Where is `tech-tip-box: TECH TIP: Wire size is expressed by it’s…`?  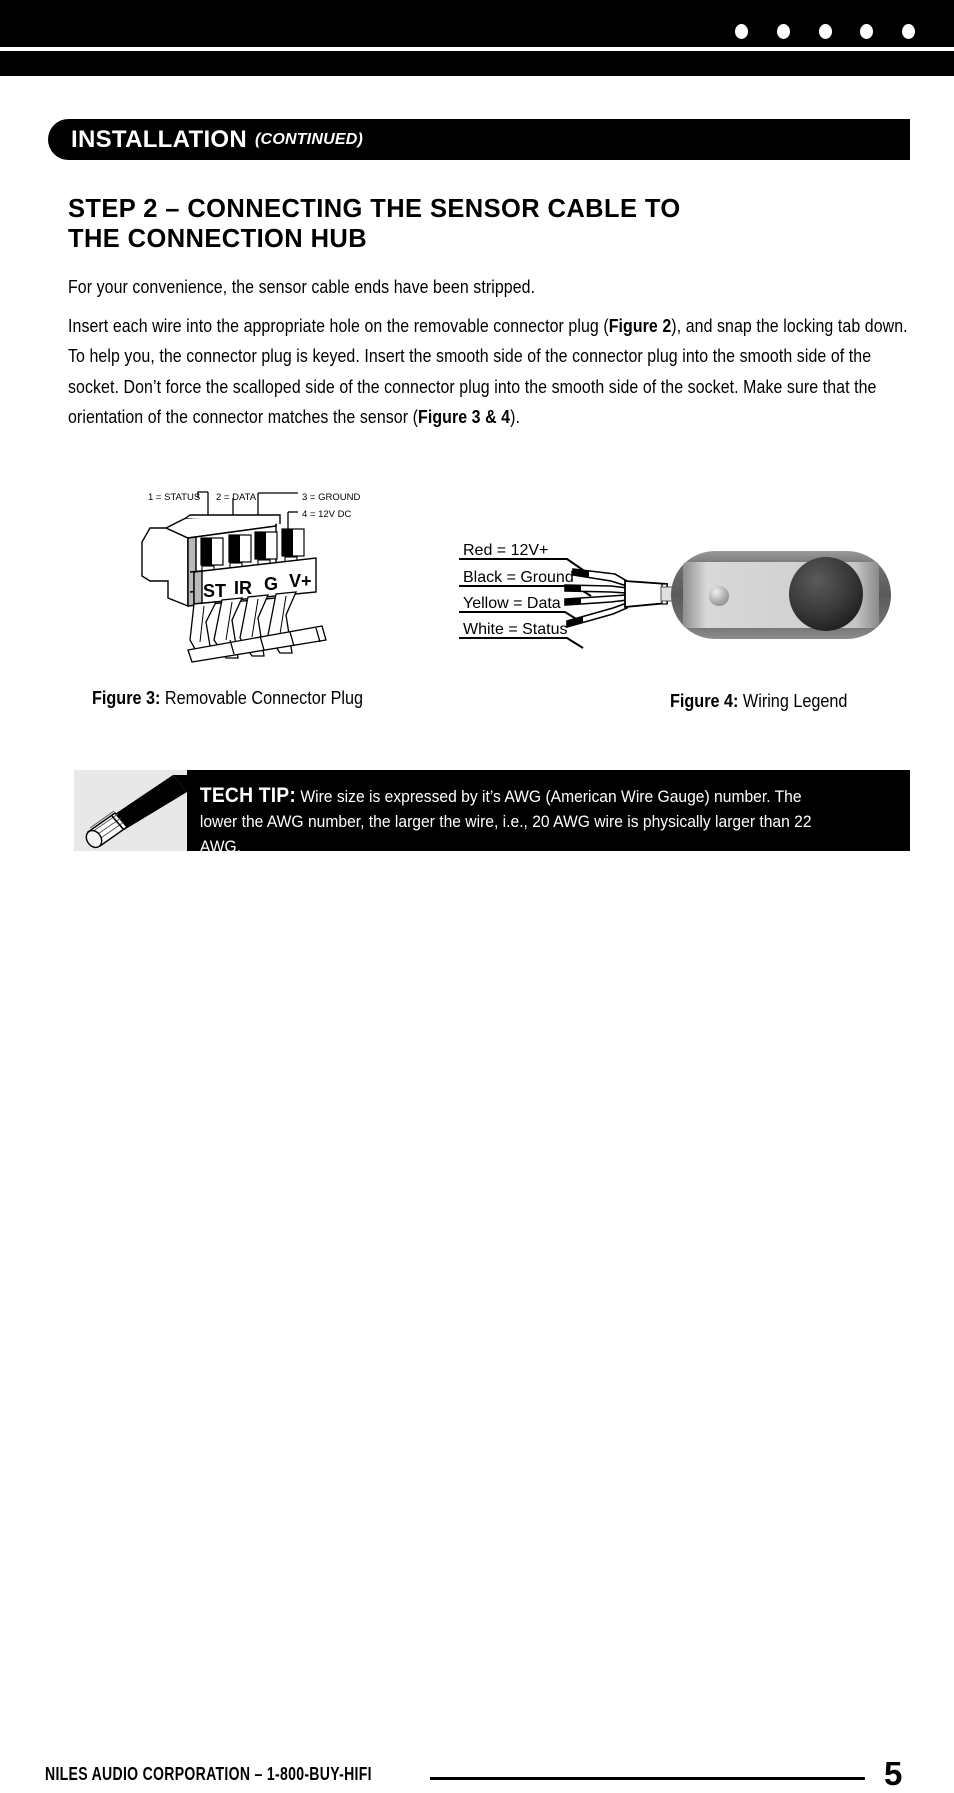 tech-tip-box: TECH TIP: Wire size is expressed by it’s… is located at coordinates (492, 813).